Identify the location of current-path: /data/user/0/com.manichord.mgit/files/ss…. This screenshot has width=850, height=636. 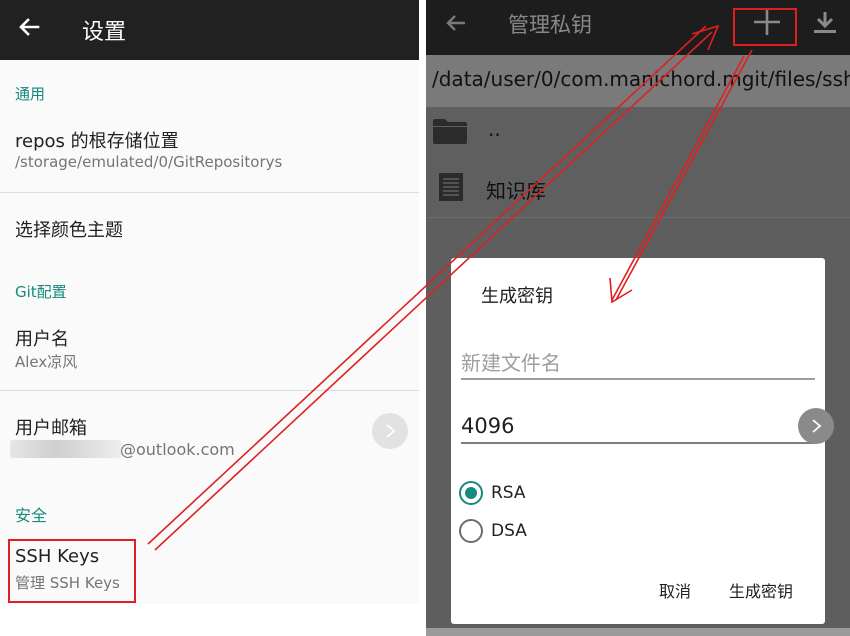
(641, 79).